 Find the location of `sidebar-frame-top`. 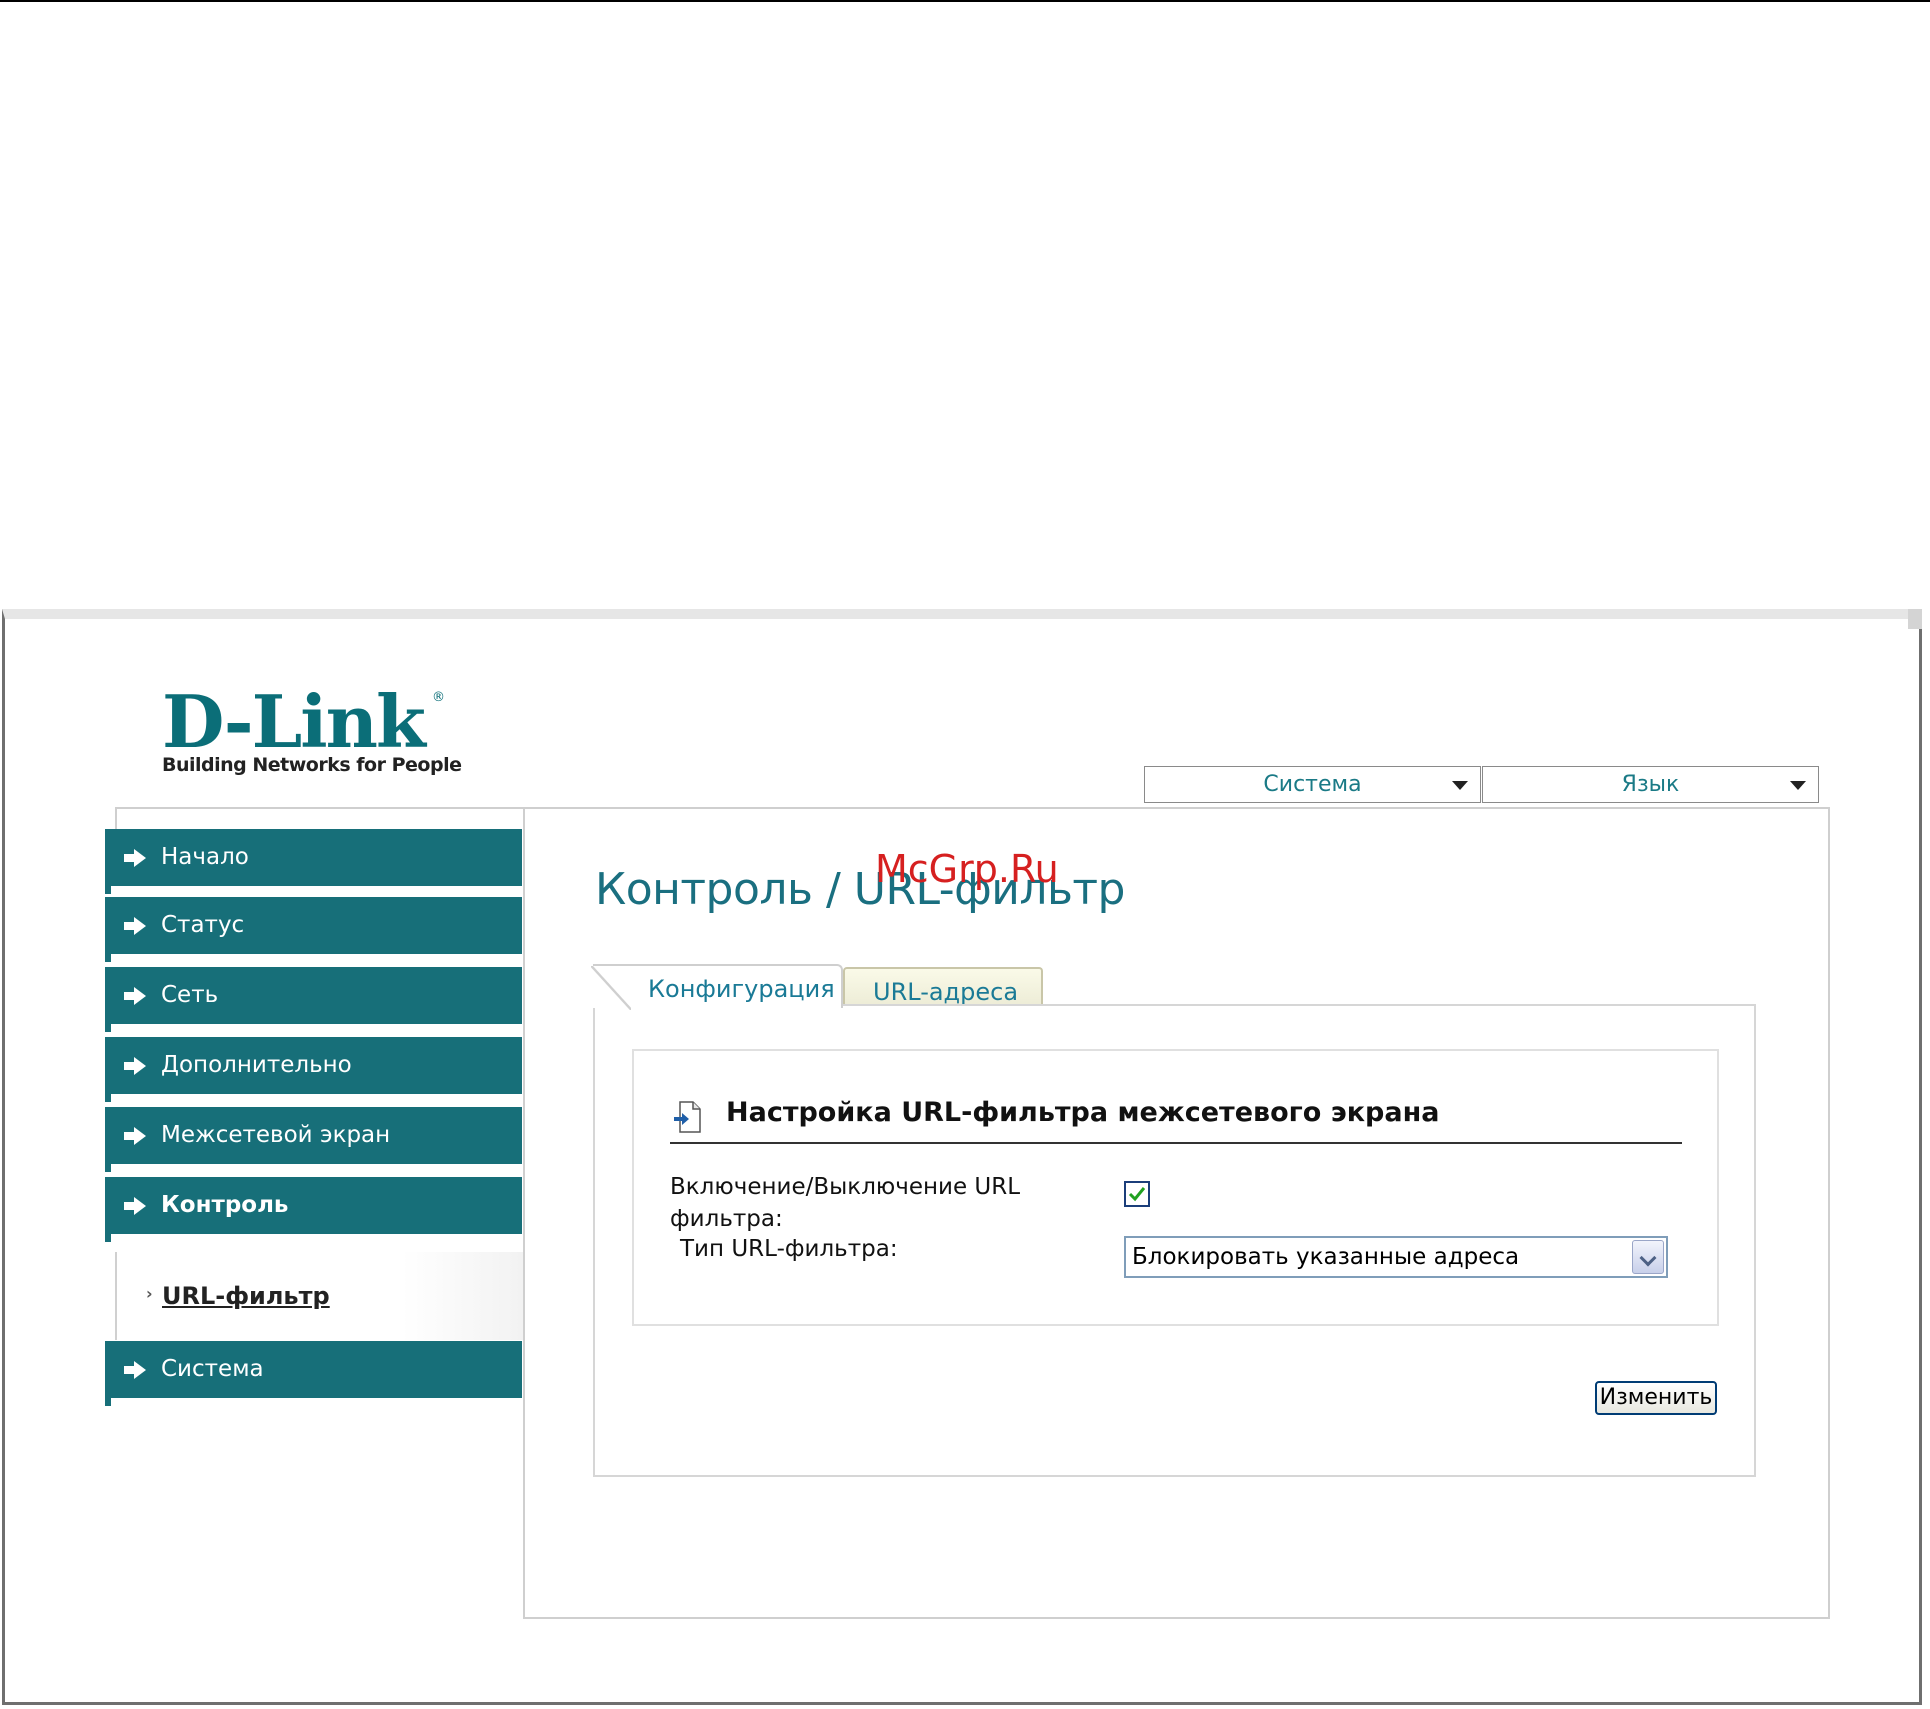

sidebar-frame-top is located at coordinates (319, 818).